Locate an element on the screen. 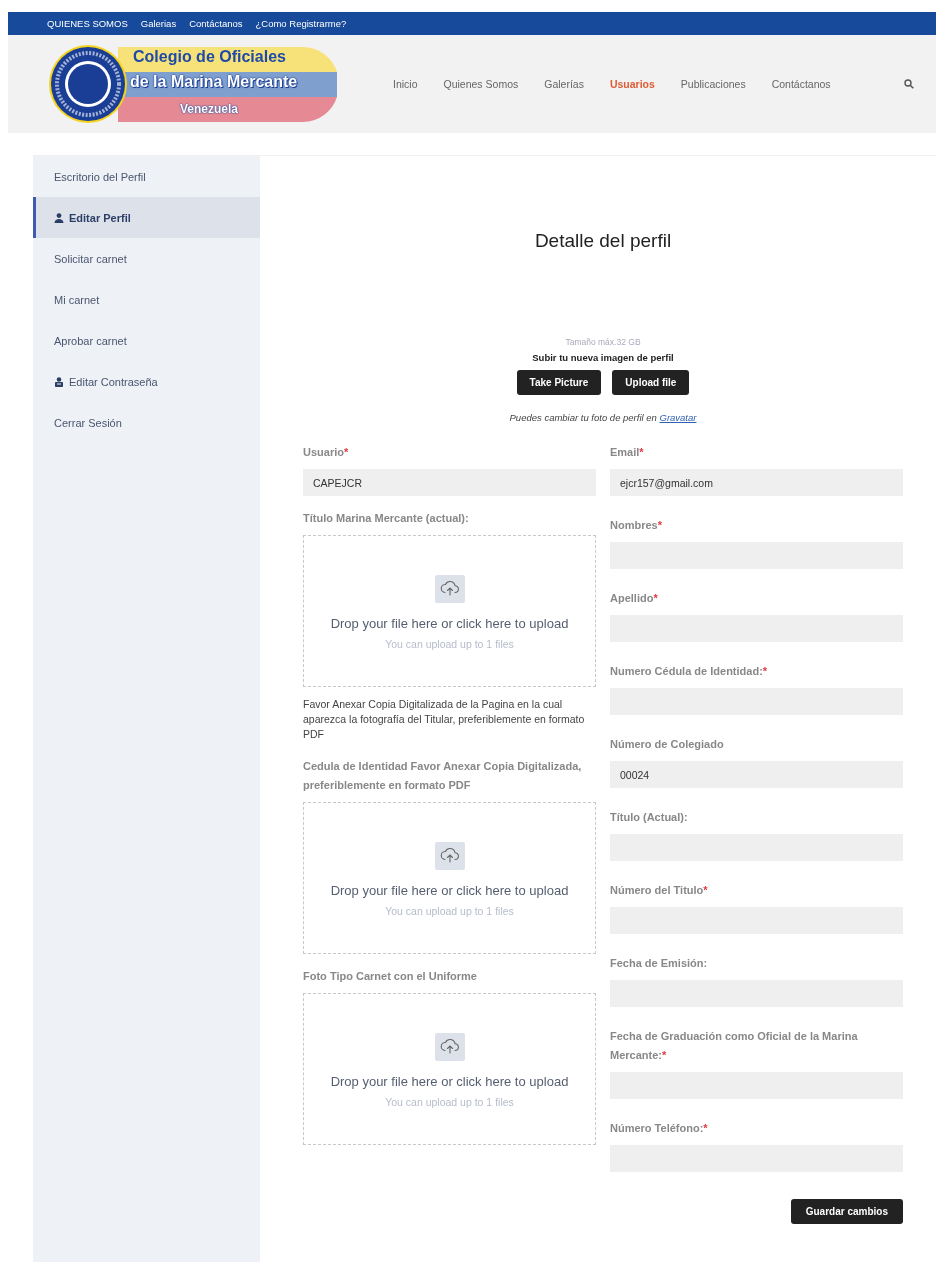 The width and height of the screenshot is (936, 1262). field-label: Usuario* is located at coordinates (326, 452).